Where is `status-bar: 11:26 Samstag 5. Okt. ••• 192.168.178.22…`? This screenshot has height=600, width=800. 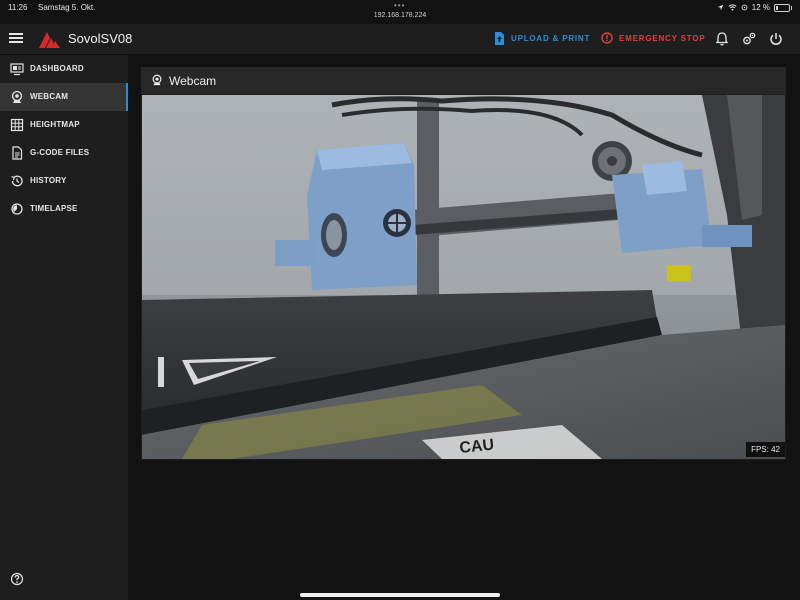 status-bar: 11:26 Samstag 5. Okt. ••• 192.168.178.22… is located at coordinates (400, 12).